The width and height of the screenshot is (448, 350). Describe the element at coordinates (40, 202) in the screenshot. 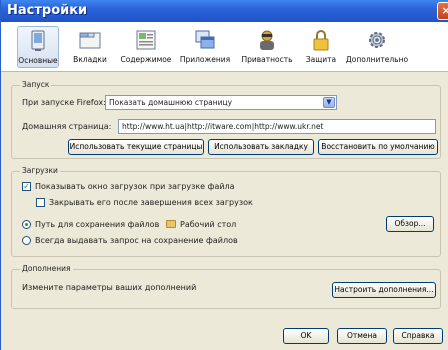

I see `close-when-done-checkbox` at that location.